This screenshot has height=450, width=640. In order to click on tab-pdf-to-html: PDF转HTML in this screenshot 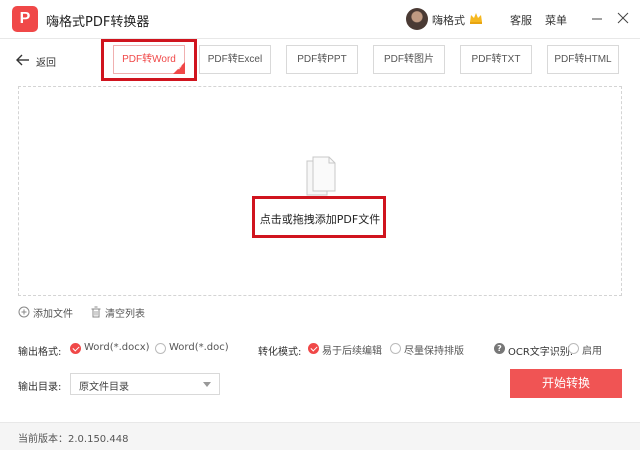, I will do `click(583, 59)`.